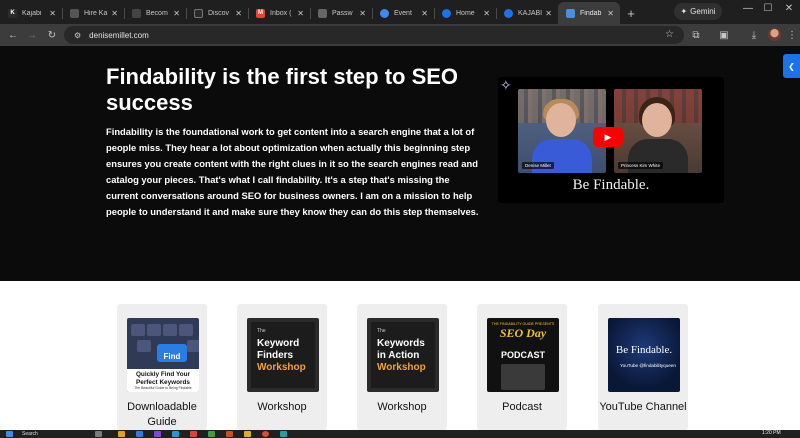 The width and height of the screenshot is (800, 438). Describe the element at coordinates (52, 35) in the screenshot. I see `reload-icon: ↻` at that location.